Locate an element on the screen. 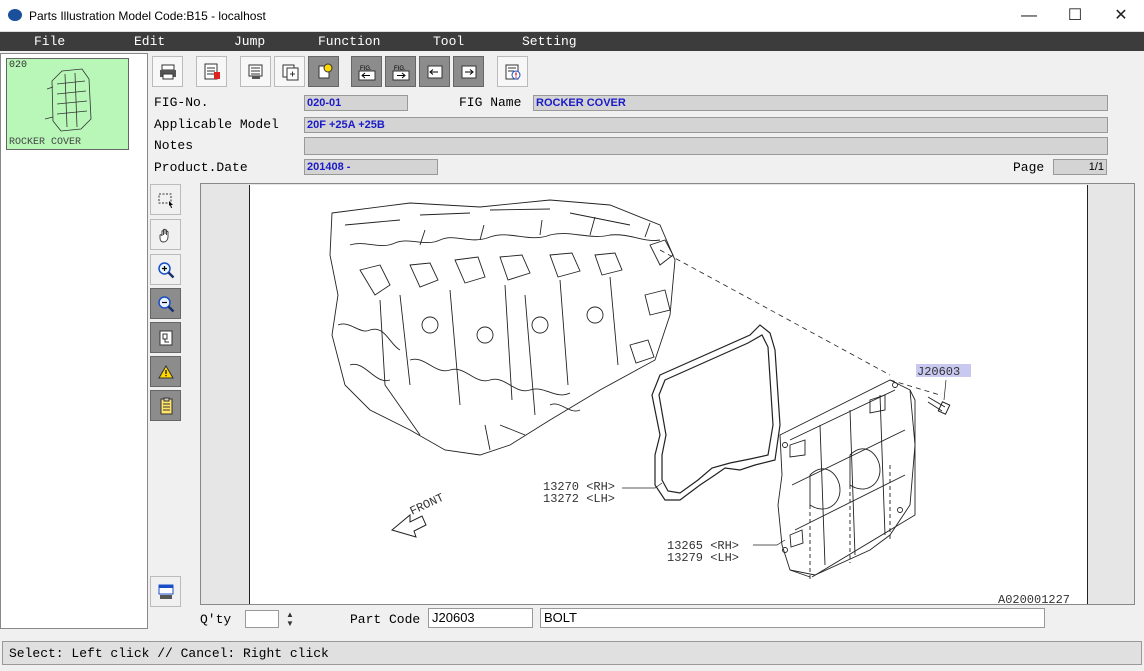 The height and width of the screenshot is (671, 1144). search-parts-icon is located at coordinates (255, 71).